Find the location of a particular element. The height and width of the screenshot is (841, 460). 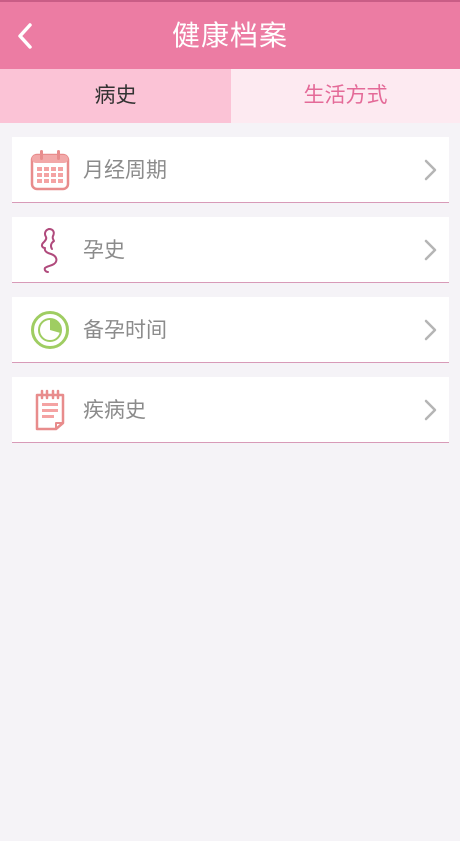

tab-lifestyle: 生活方式 is located at coordinates (345, 96).